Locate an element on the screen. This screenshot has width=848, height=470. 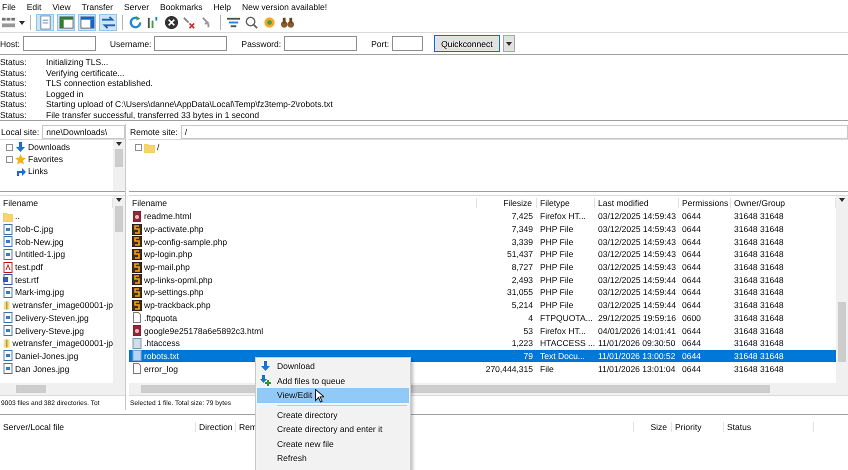
tree-item: Favorites is located at coordinates (45, 159).